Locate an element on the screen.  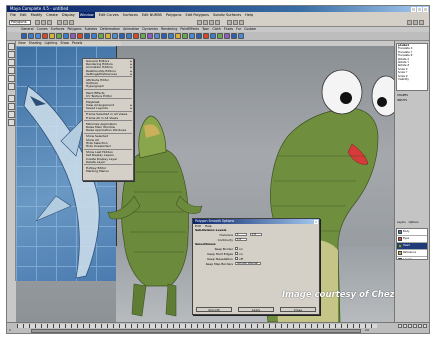
layer-row: Body is located at coordinates (412, 232).